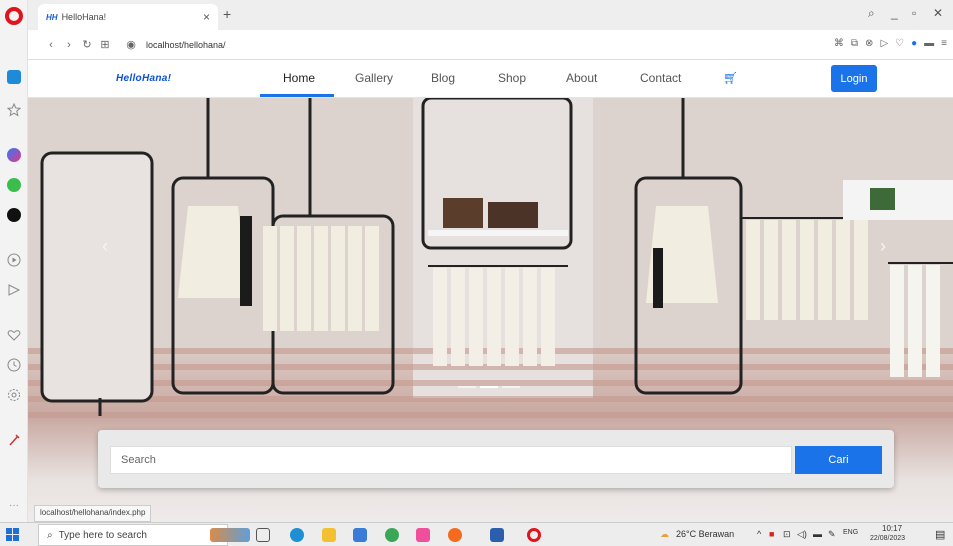 The width and height of the screenshot is (953, 546). I want to click on volume-icon: ◁), so click(802, 534).